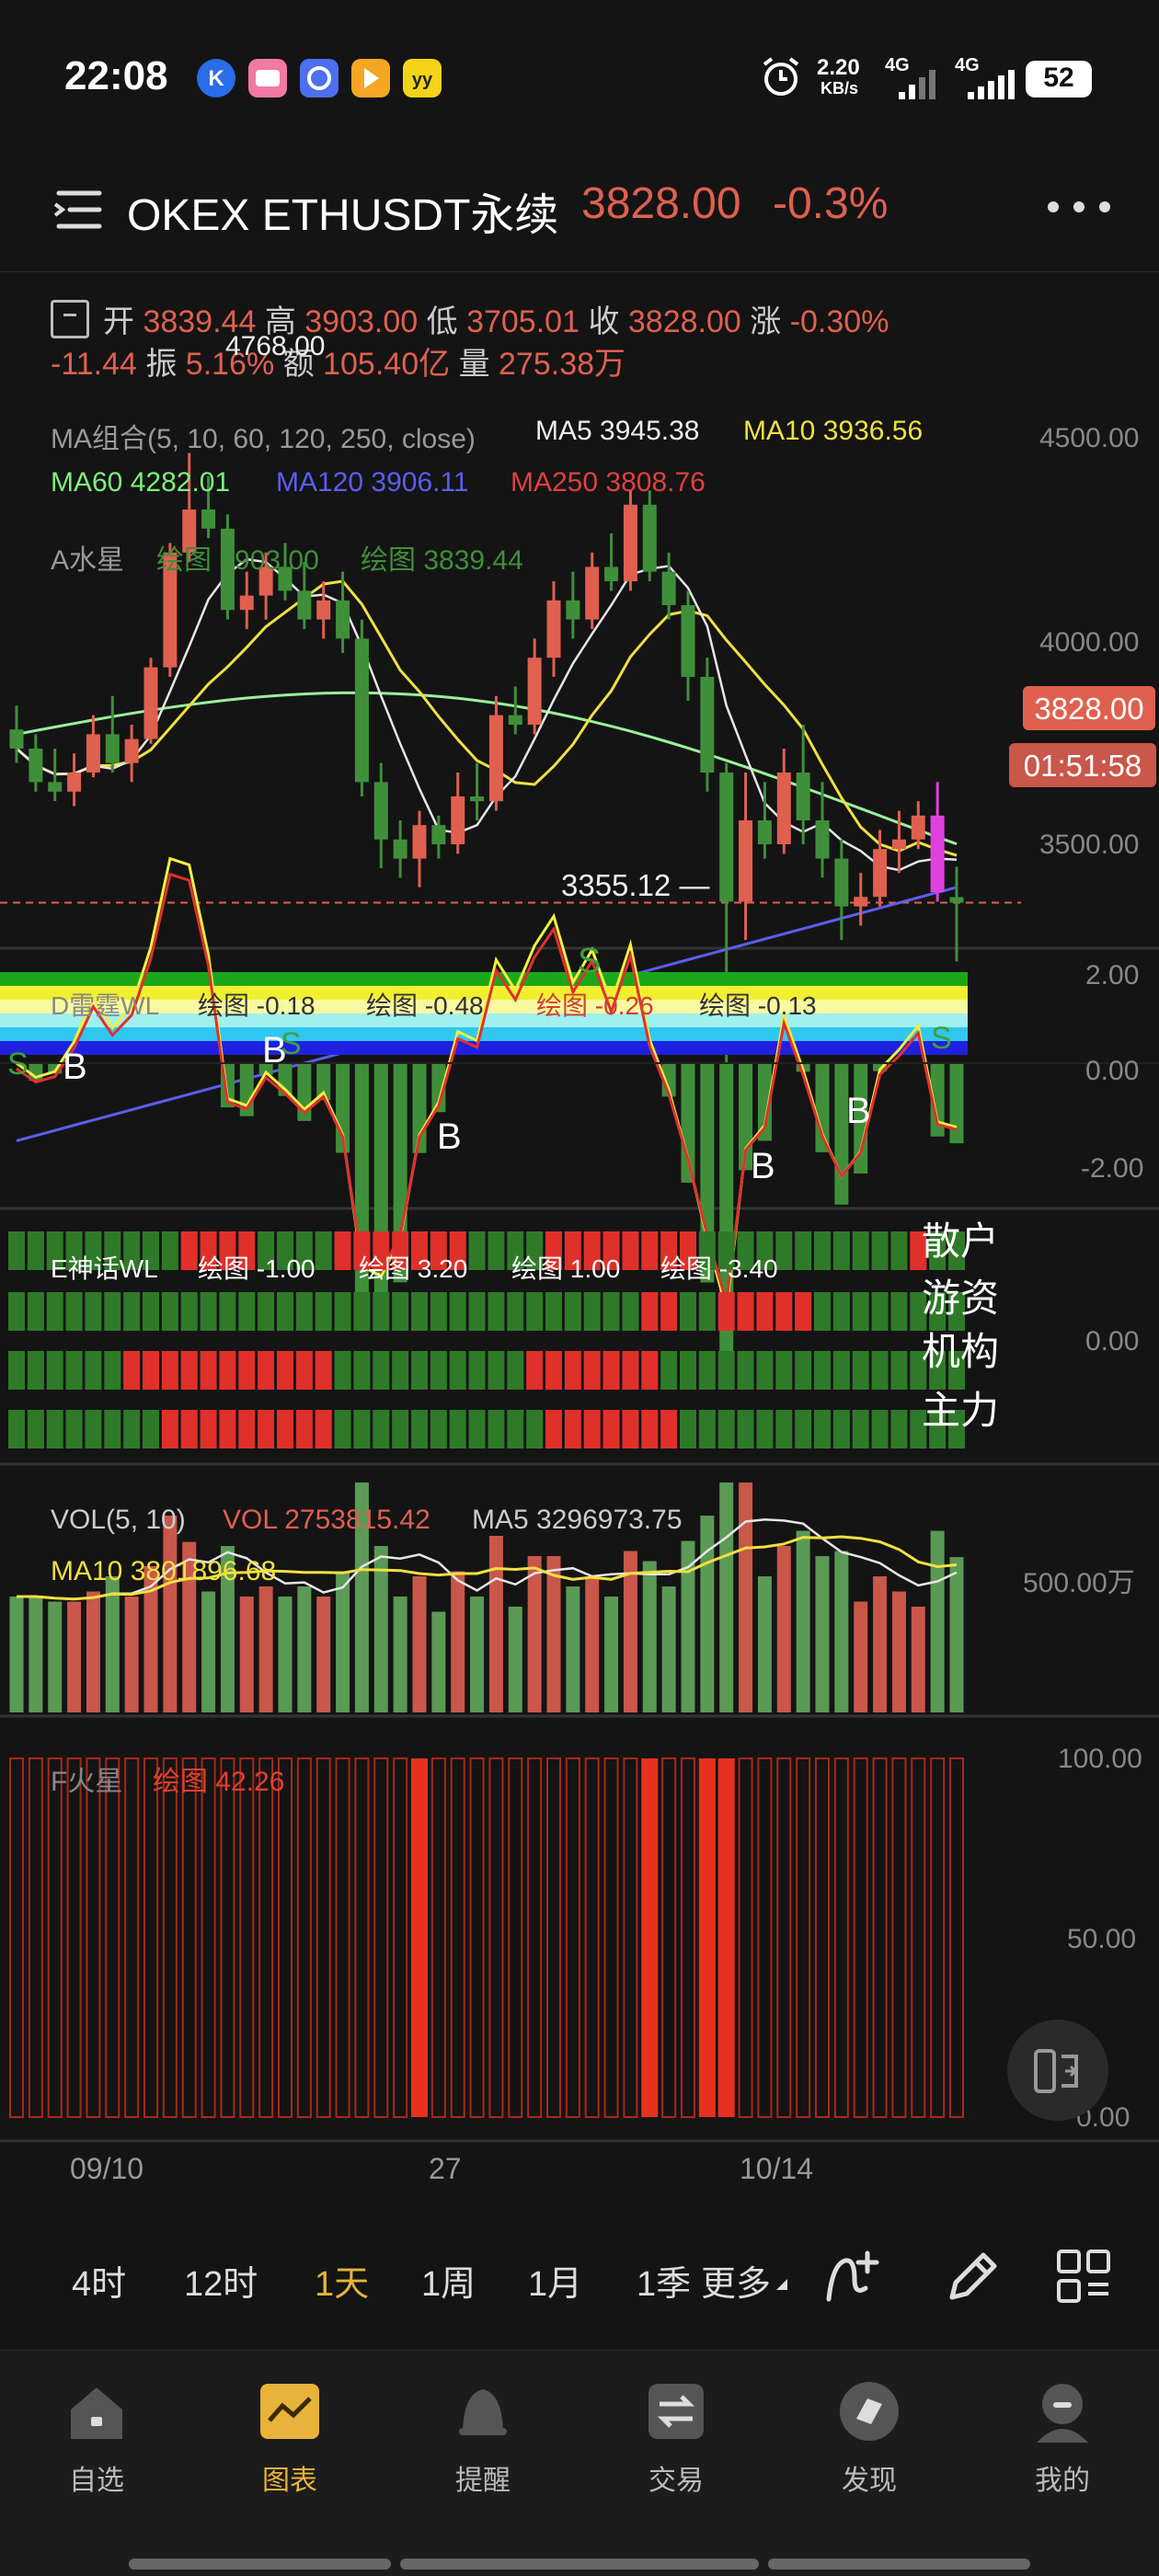  I want to click on nav-tab-trade: 交易, so click(676, 2442).